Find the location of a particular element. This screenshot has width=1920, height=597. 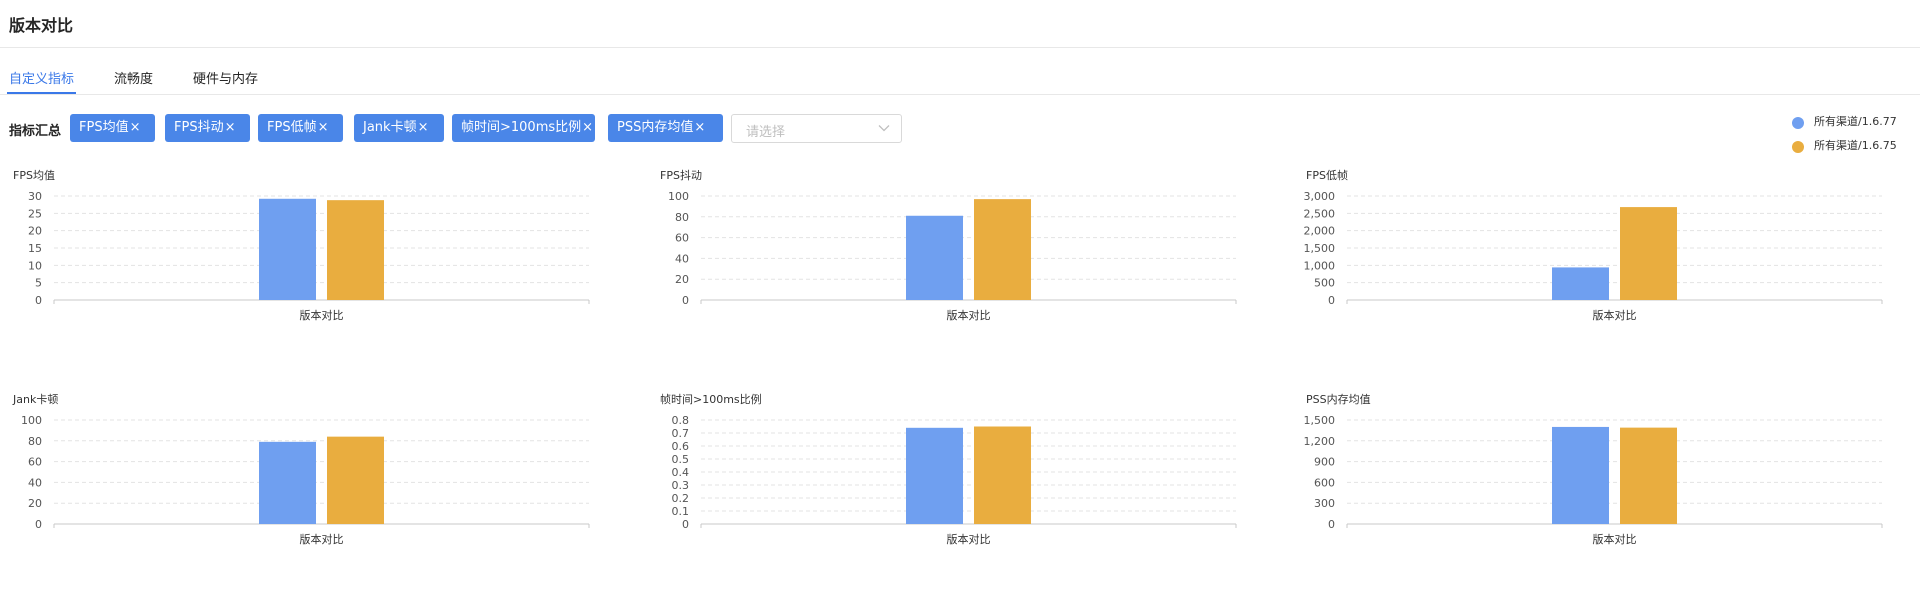

metric-tag-fps-avg: FPS均值× is located at coordinates (112, 128).